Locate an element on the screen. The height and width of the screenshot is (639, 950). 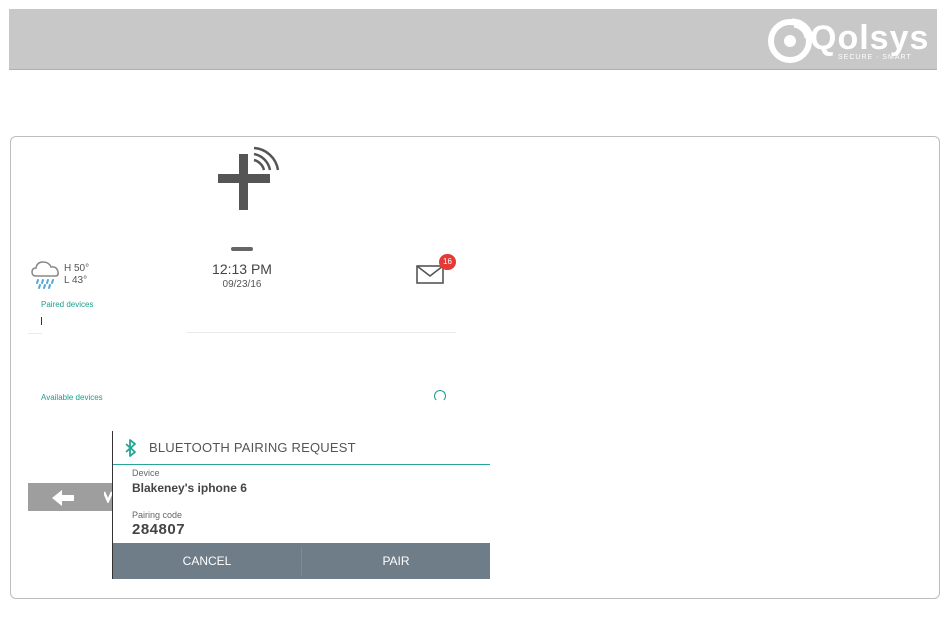
qolsys-logo: Qolsys SECURE · SMART is located at coordinates (848, 40).